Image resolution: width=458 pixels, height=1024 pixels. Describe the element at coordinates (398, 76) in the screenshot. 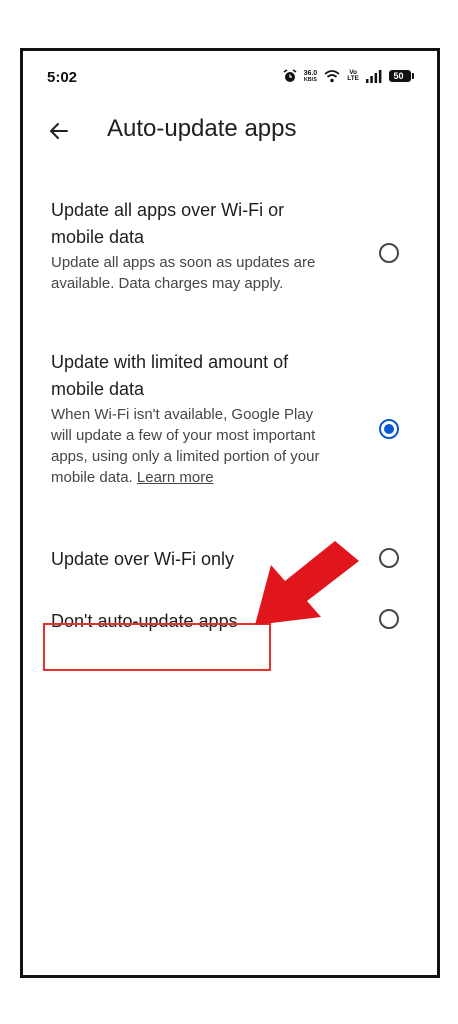

I see `battery-level: 50` at that location.